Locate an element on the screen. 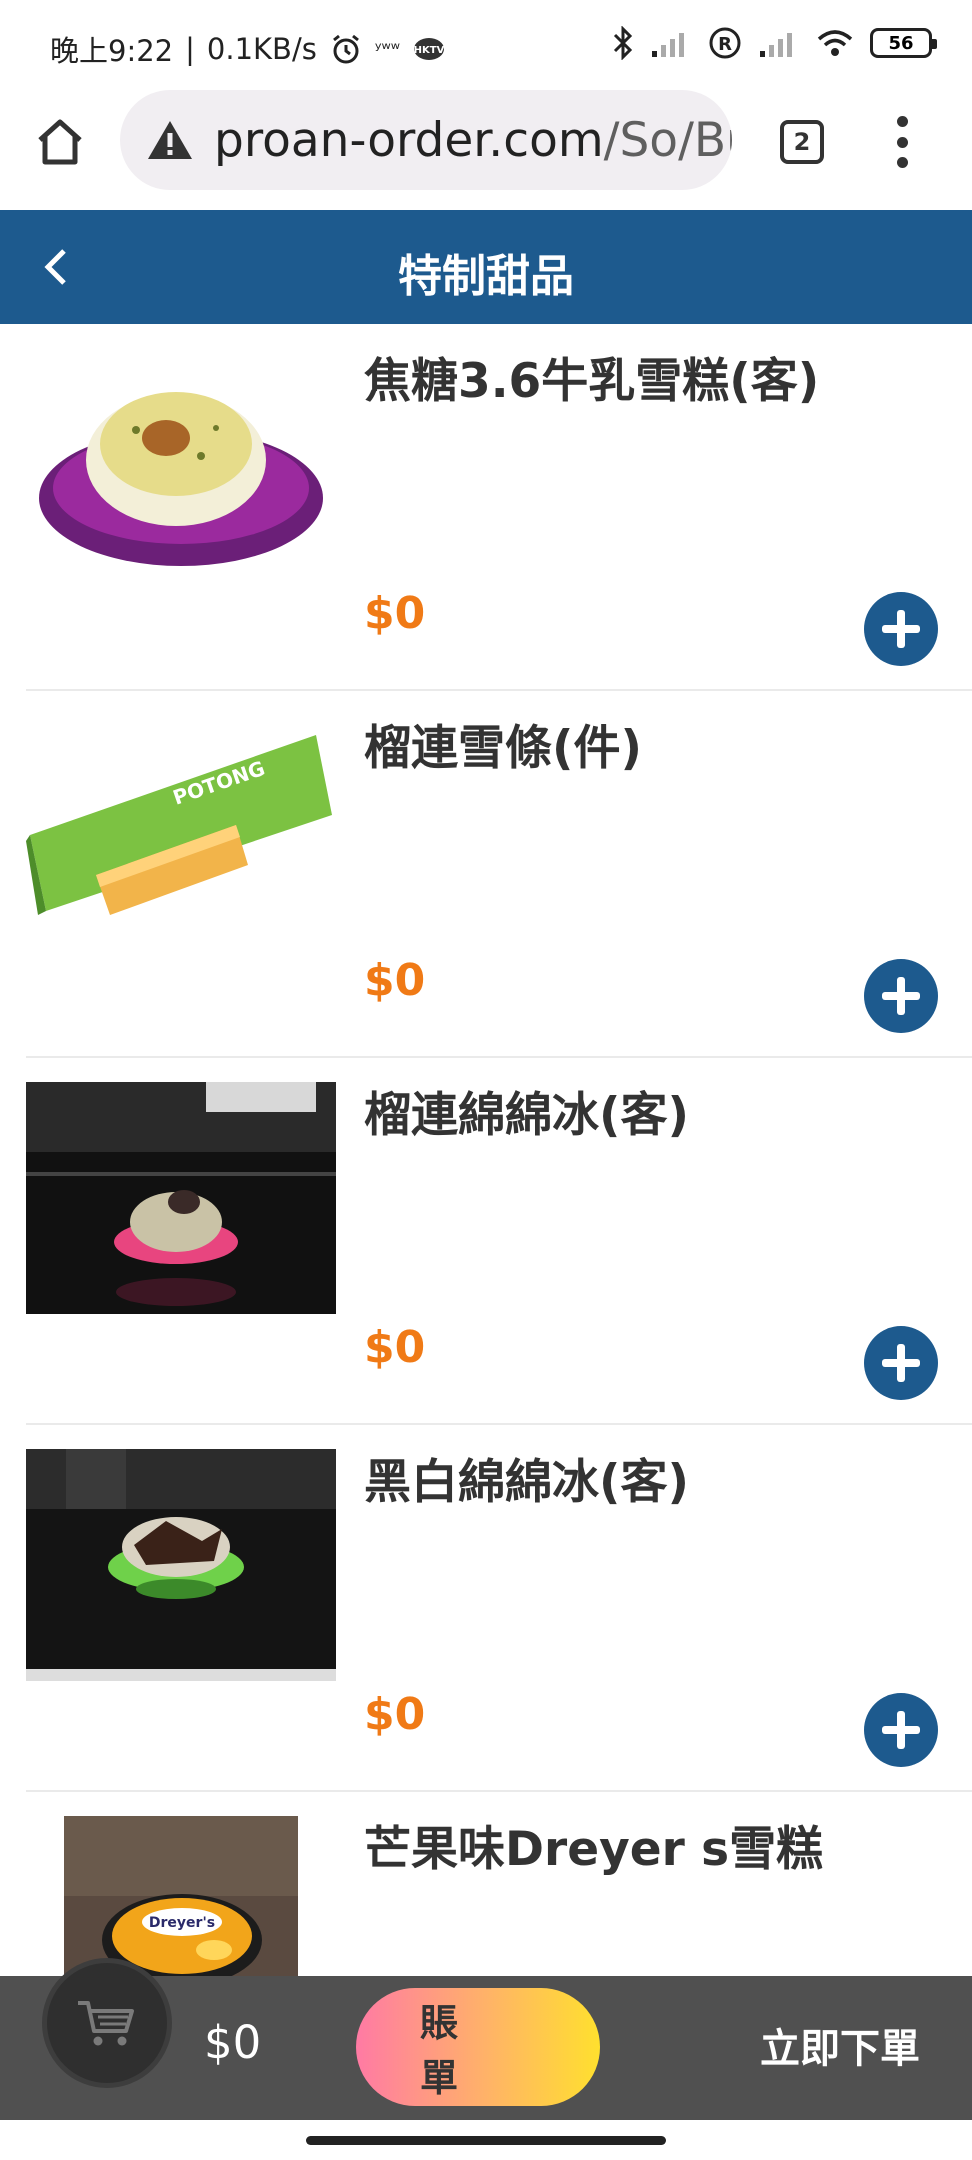 This screenshot has height=2160, width=972. url-text: proan-order.com/So/Bu is located at coordinates (473, 140).